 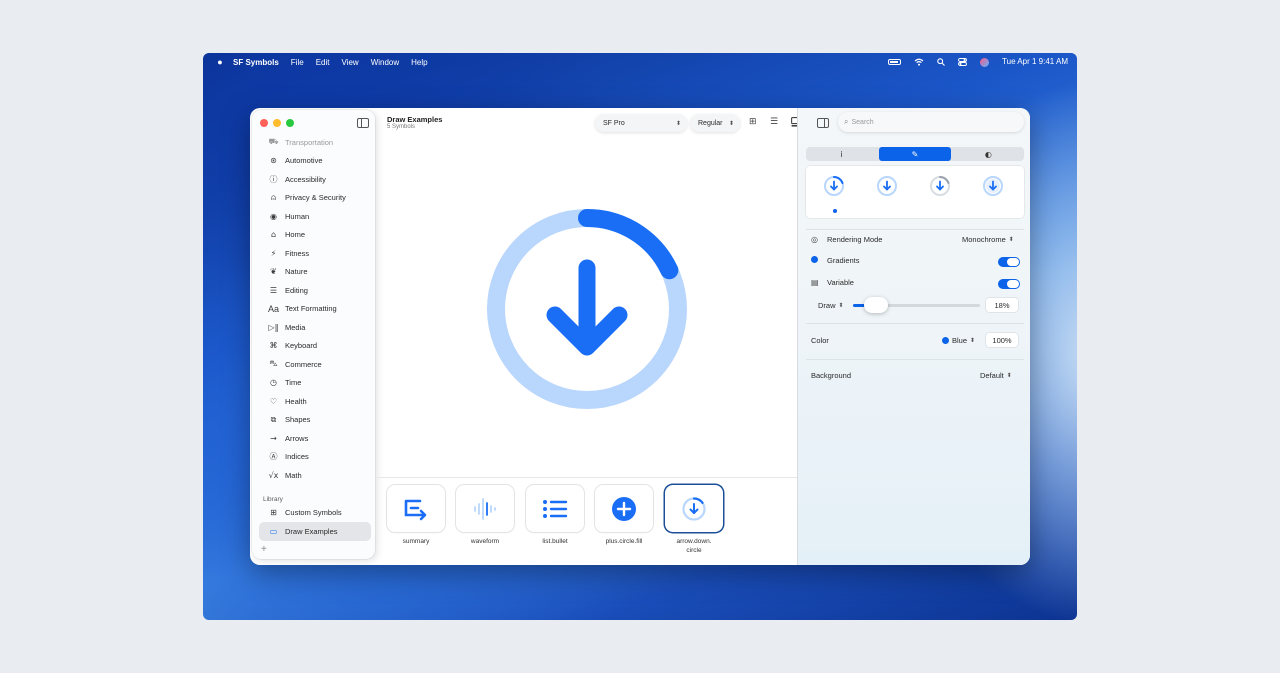 I want to click on symbol-preview, so click(x=587, y=309).